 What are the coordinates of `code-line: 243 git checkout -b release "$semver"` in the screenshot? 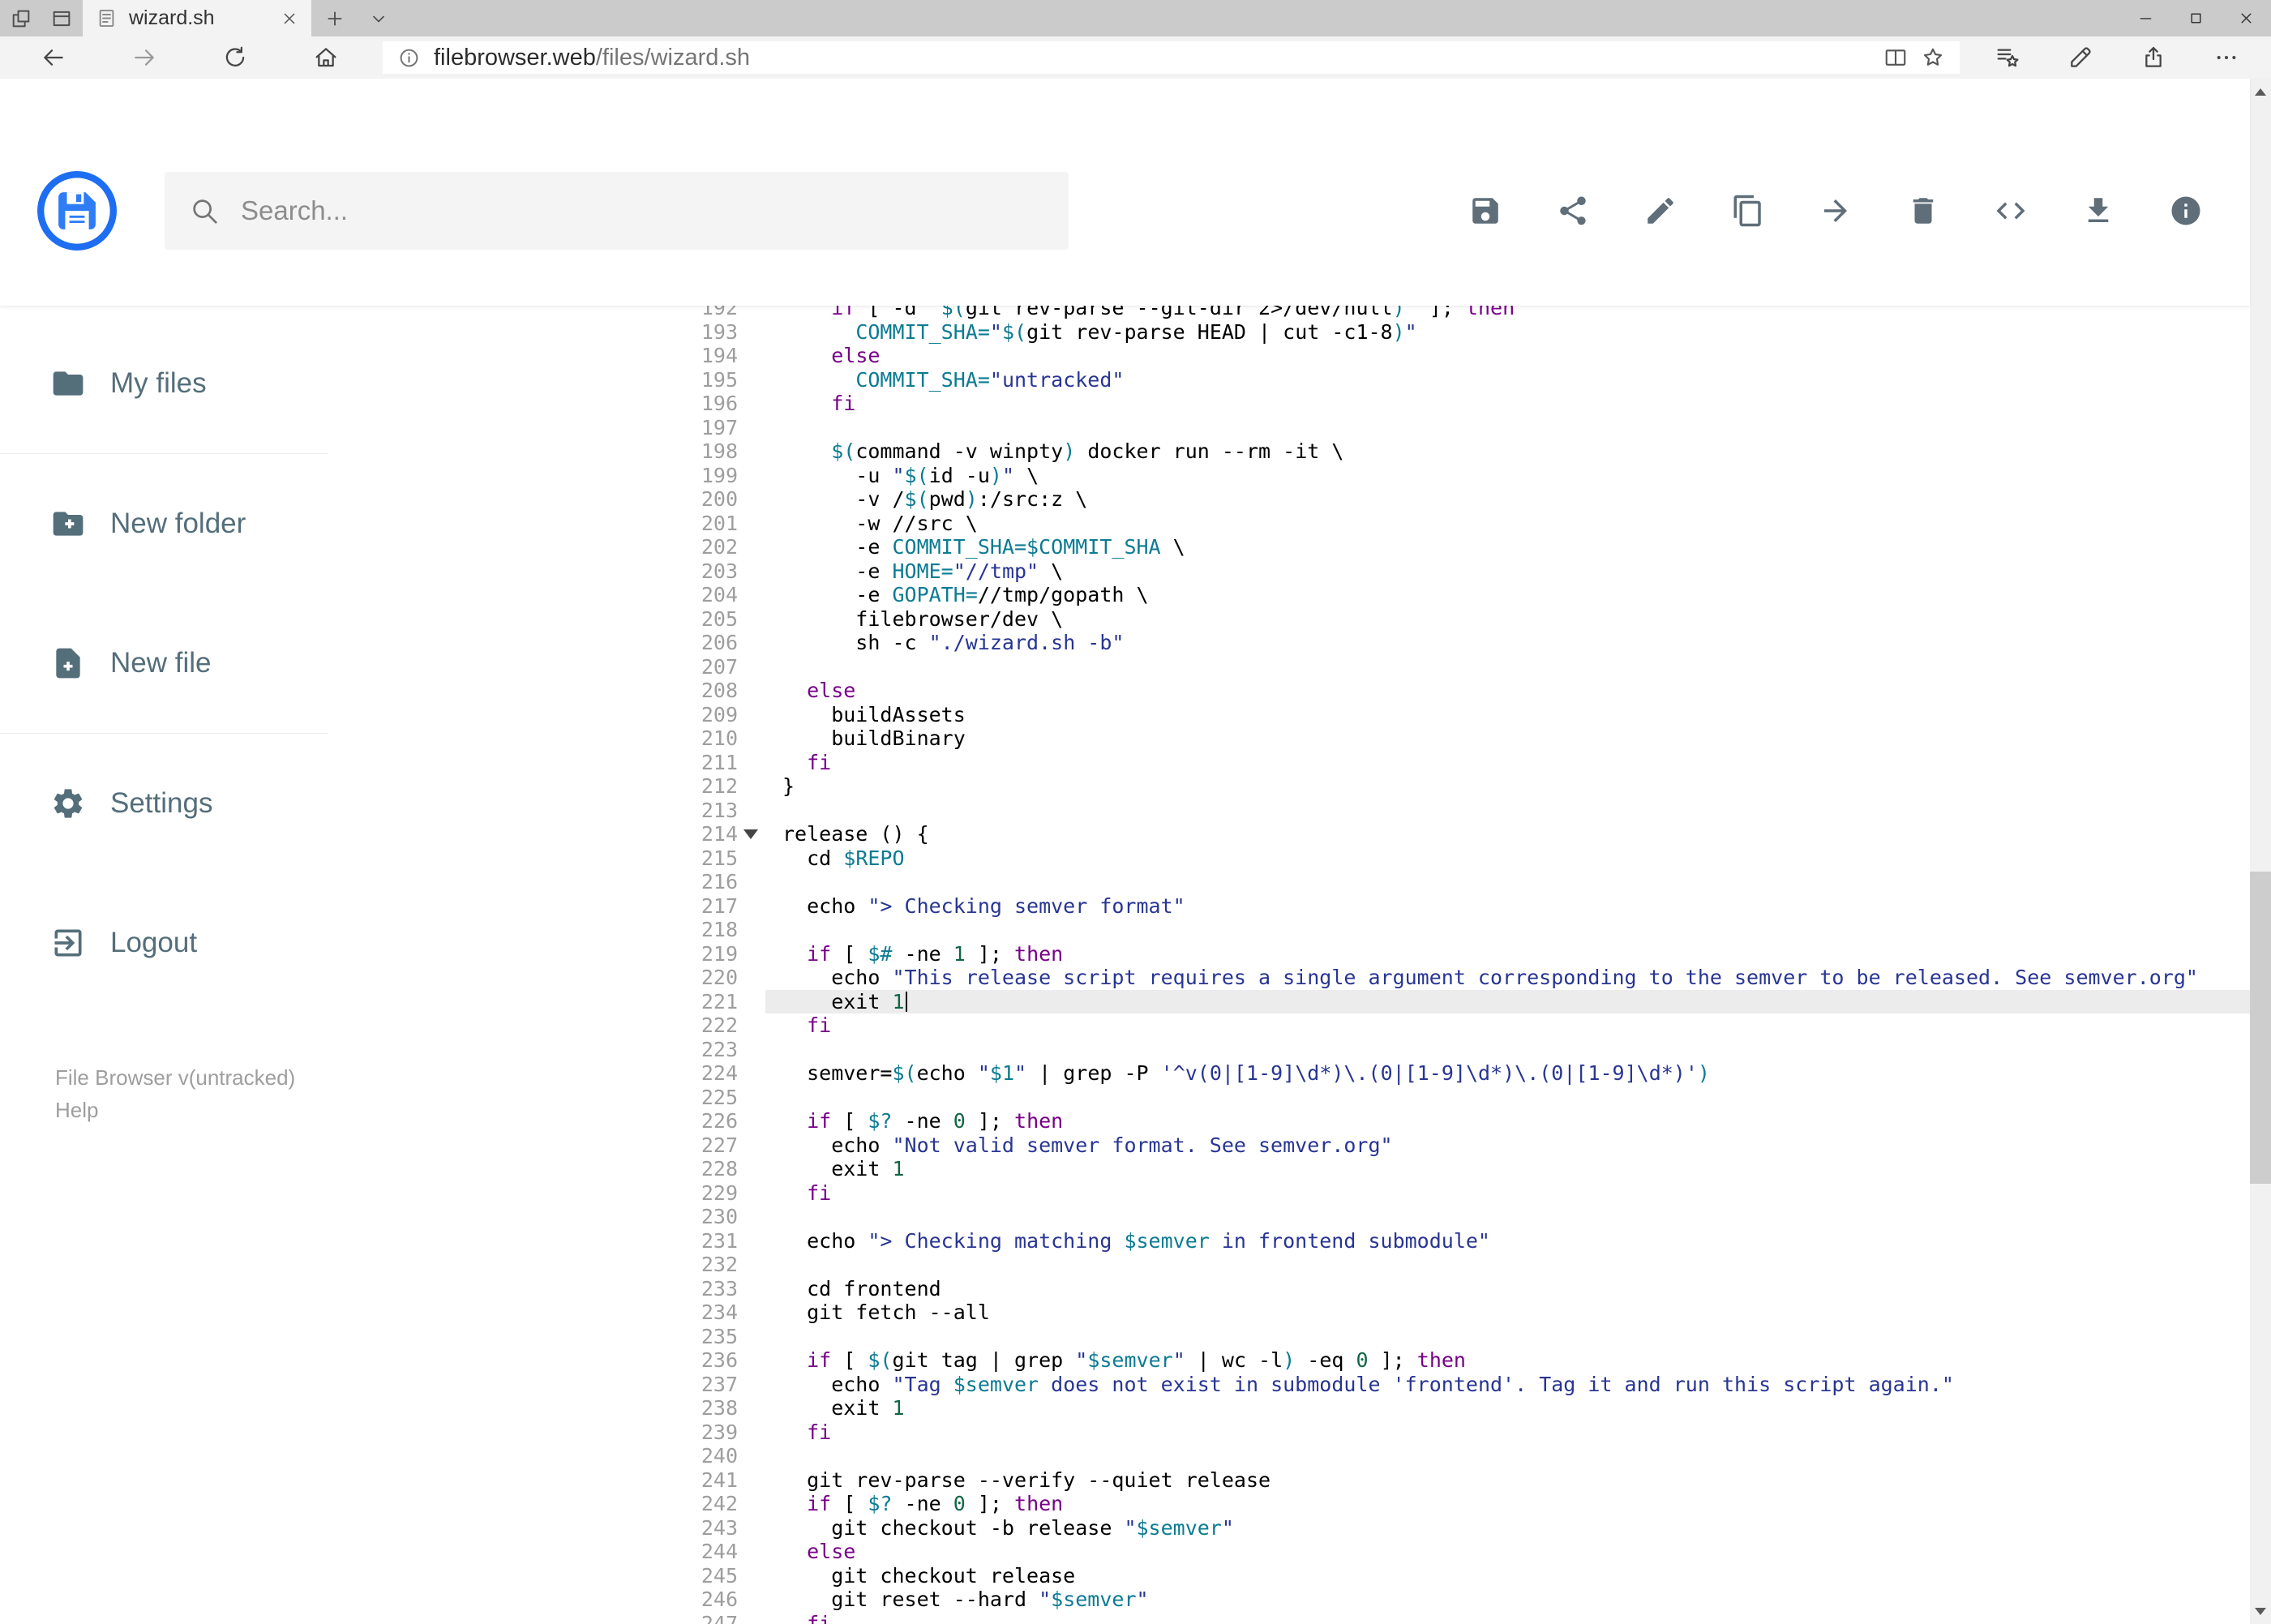 It's located at (1289, 1528).